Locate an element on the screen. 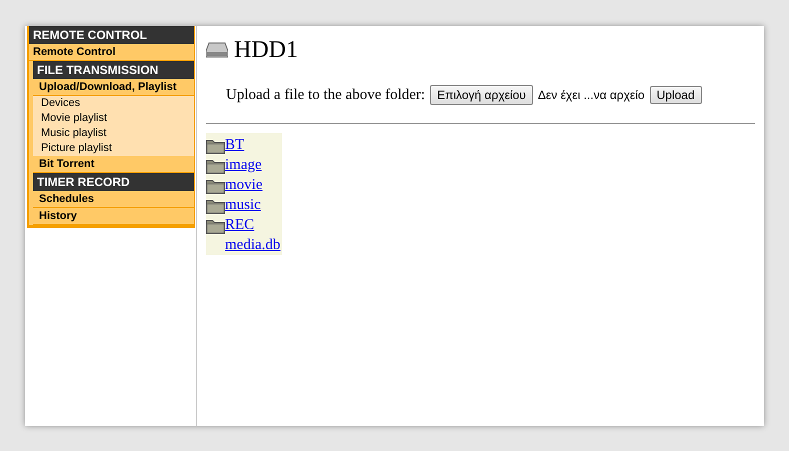  folder-link: BT is located at coordinates (234, 145).